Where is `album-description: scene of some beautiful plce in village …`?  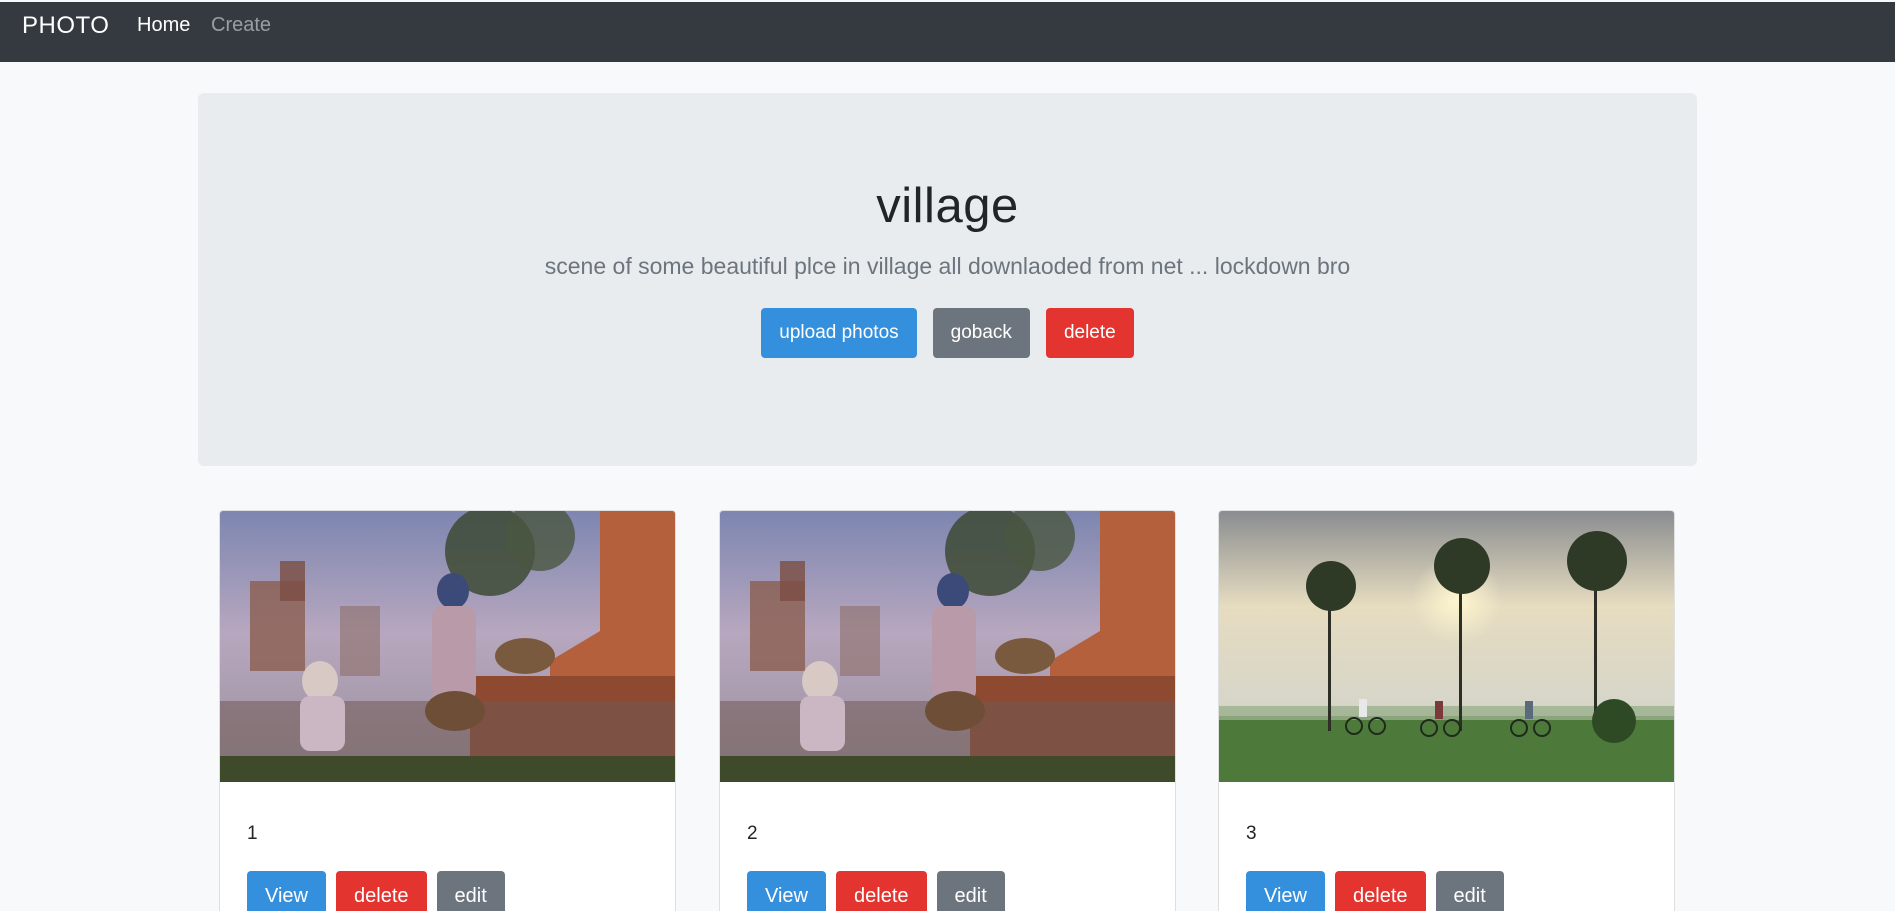 album-description: scene of some beautiful plce in village … is located at coordinates (947, 266).